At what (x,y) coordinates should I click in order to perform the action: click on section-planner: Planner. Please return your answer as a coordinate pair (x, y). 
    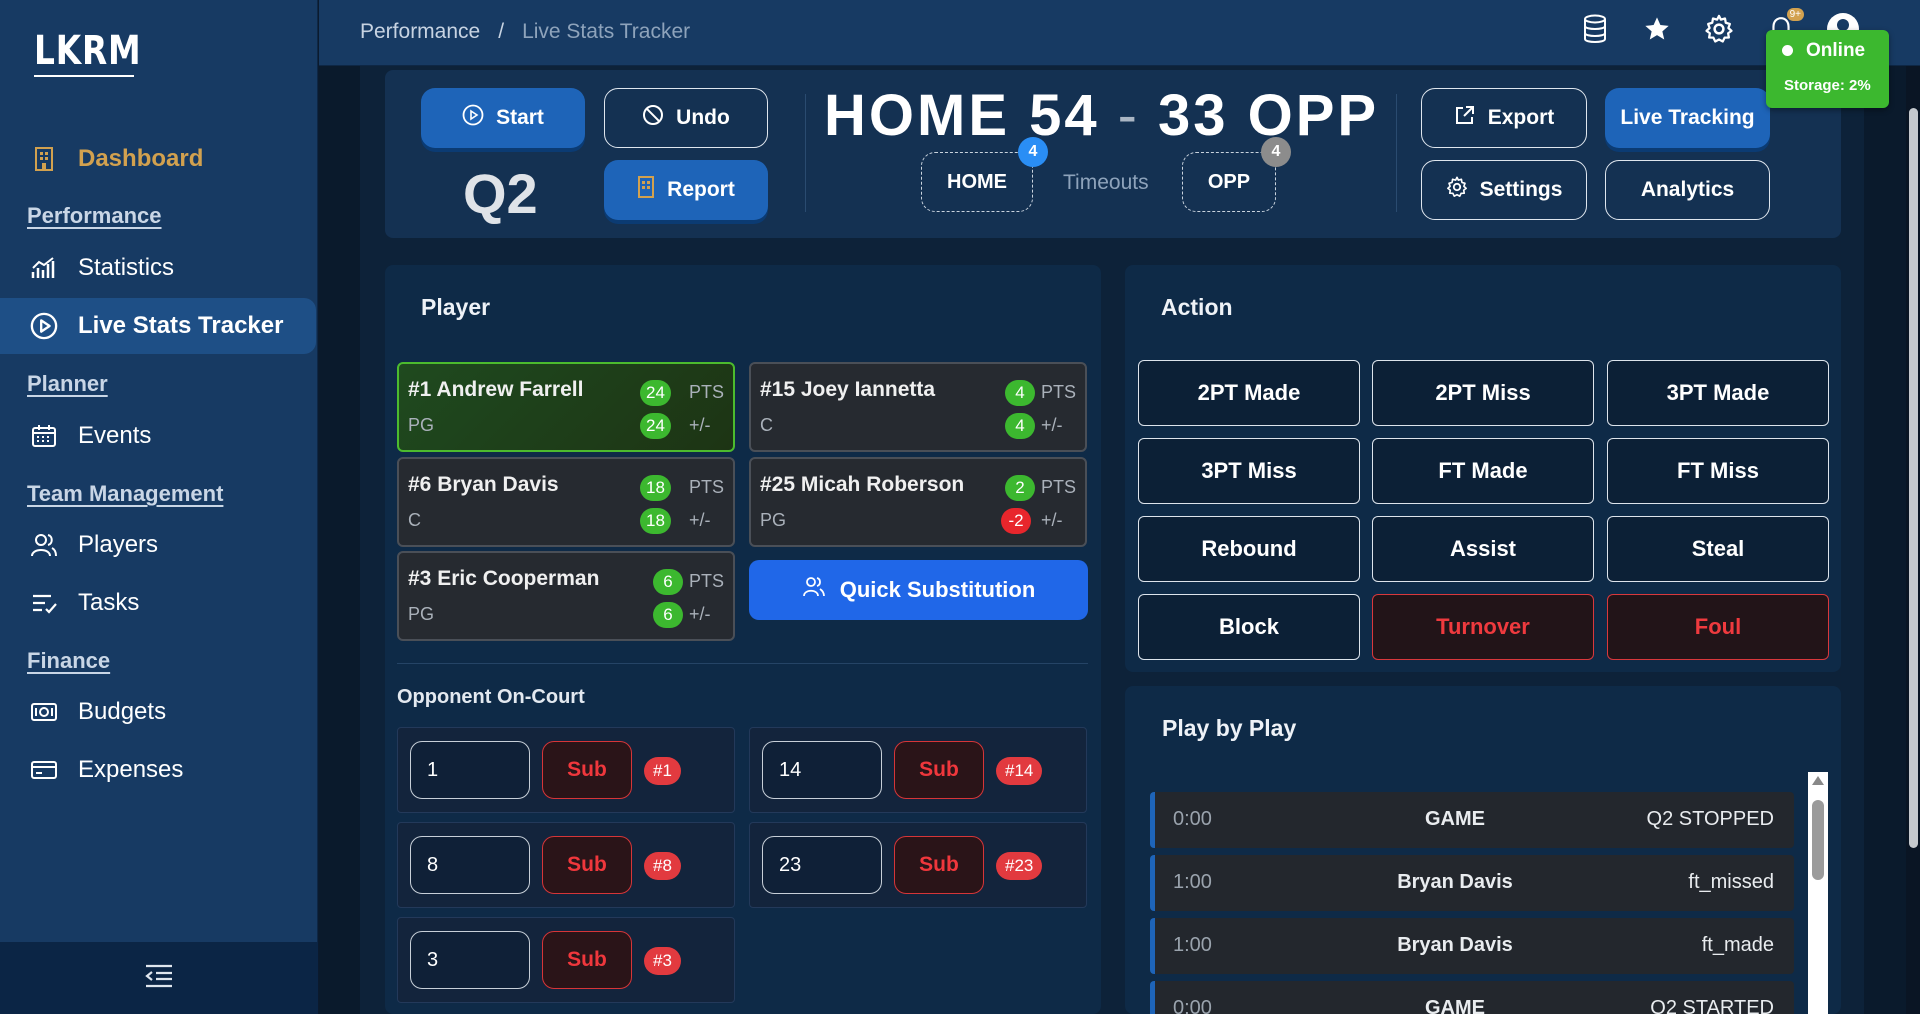
    Looking at the image, I should click on (67, 384).